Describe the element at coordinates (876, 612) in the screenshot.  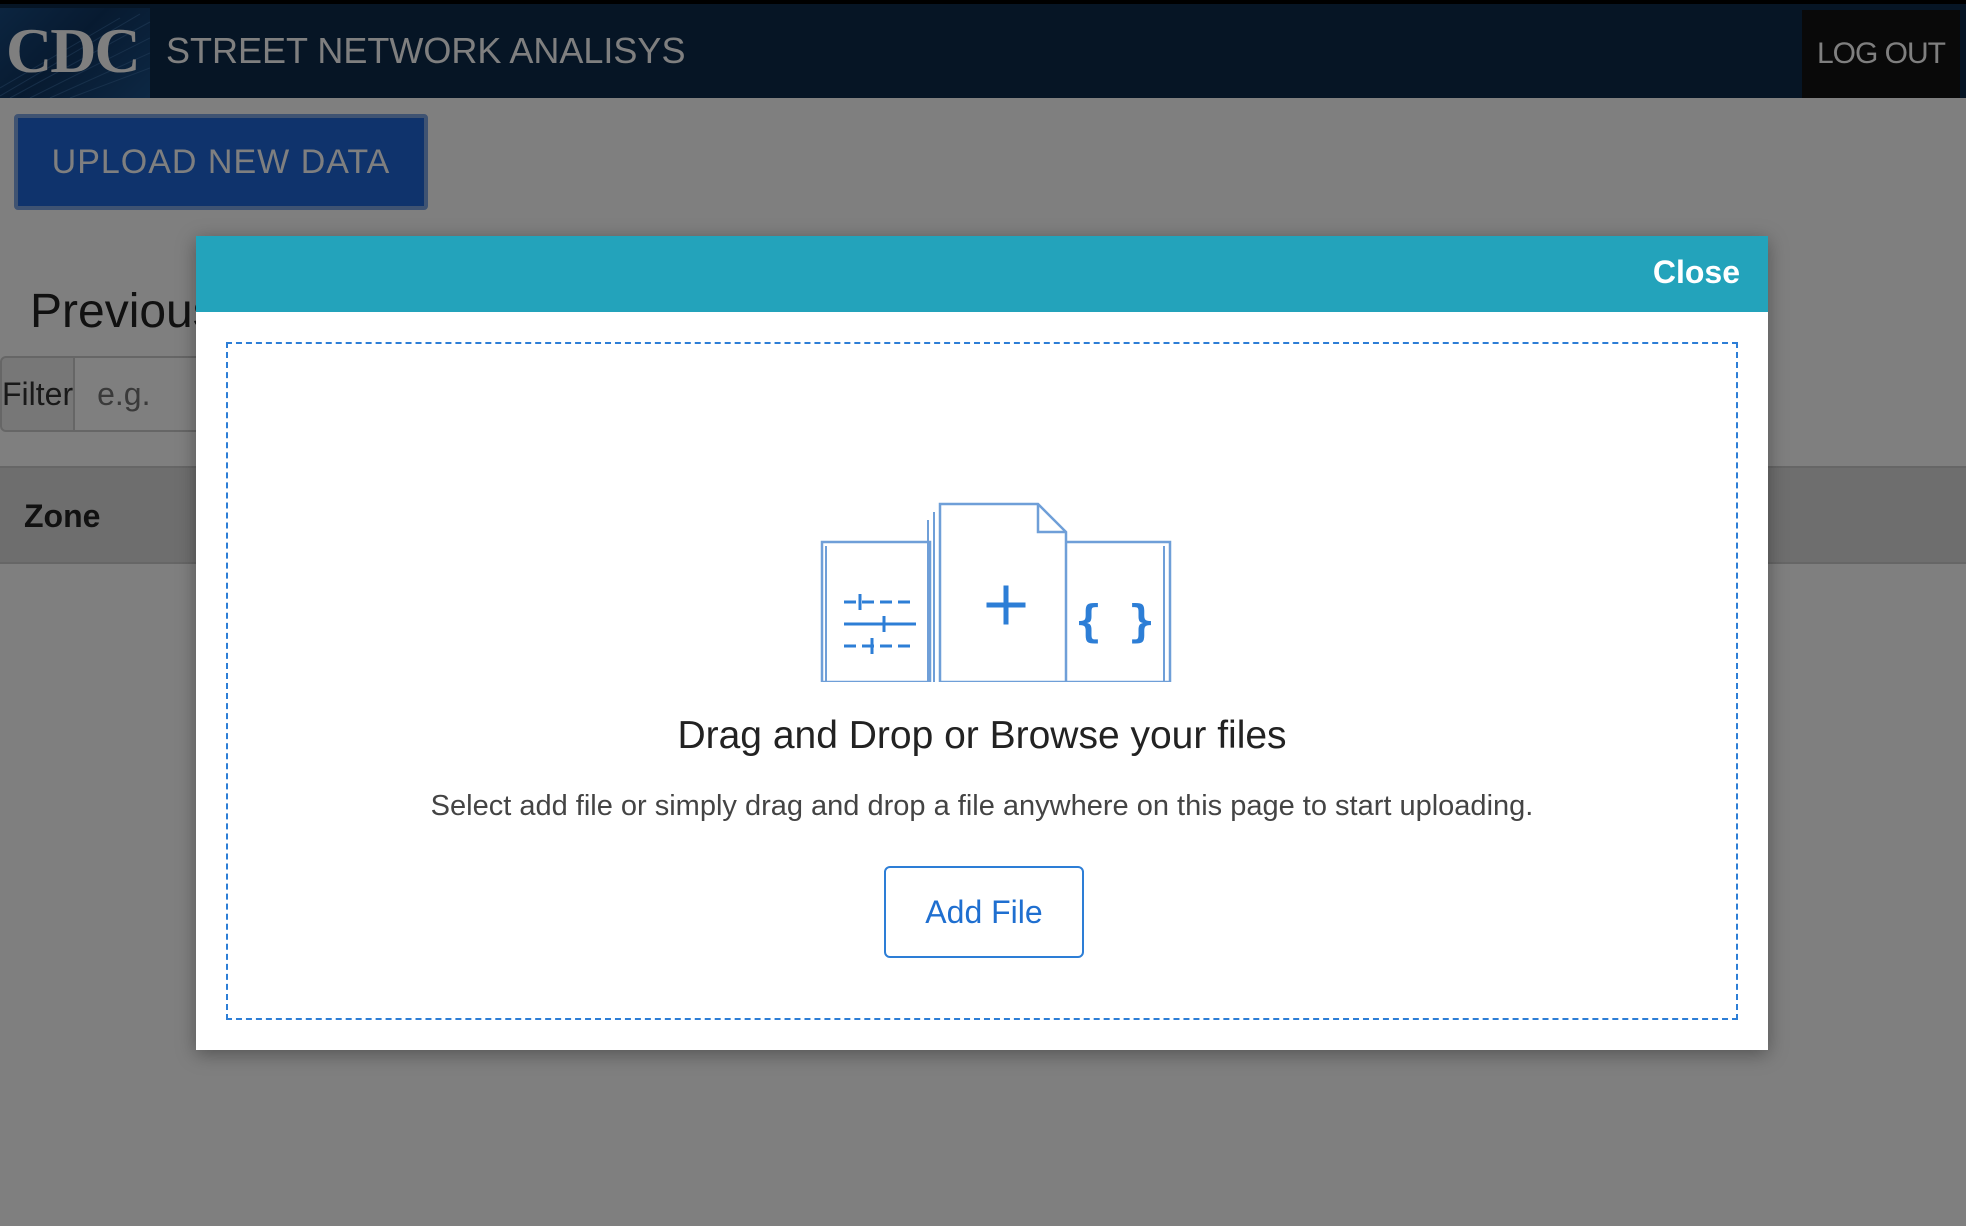
I see `sliders-file-icon` at that location.